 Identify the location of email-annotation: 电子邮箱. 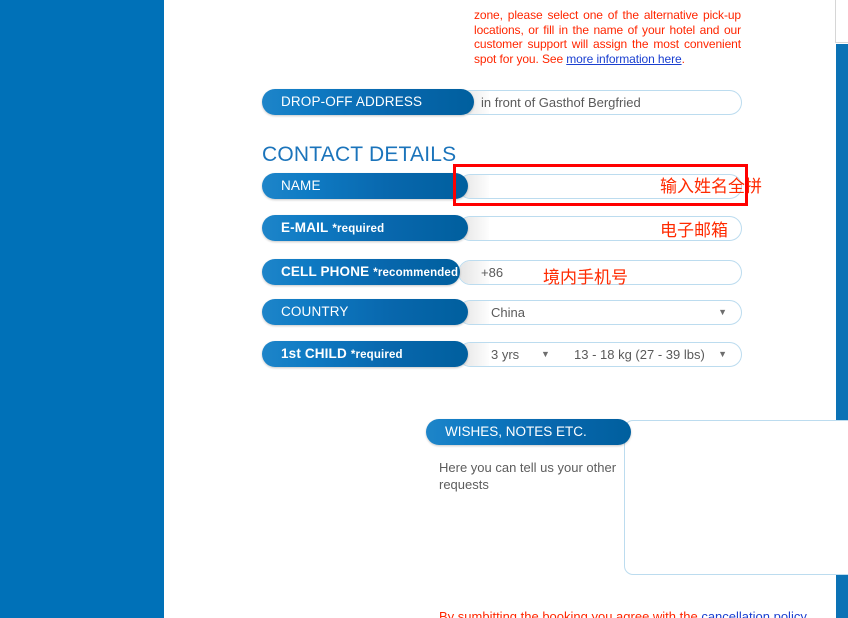
(694, 231).